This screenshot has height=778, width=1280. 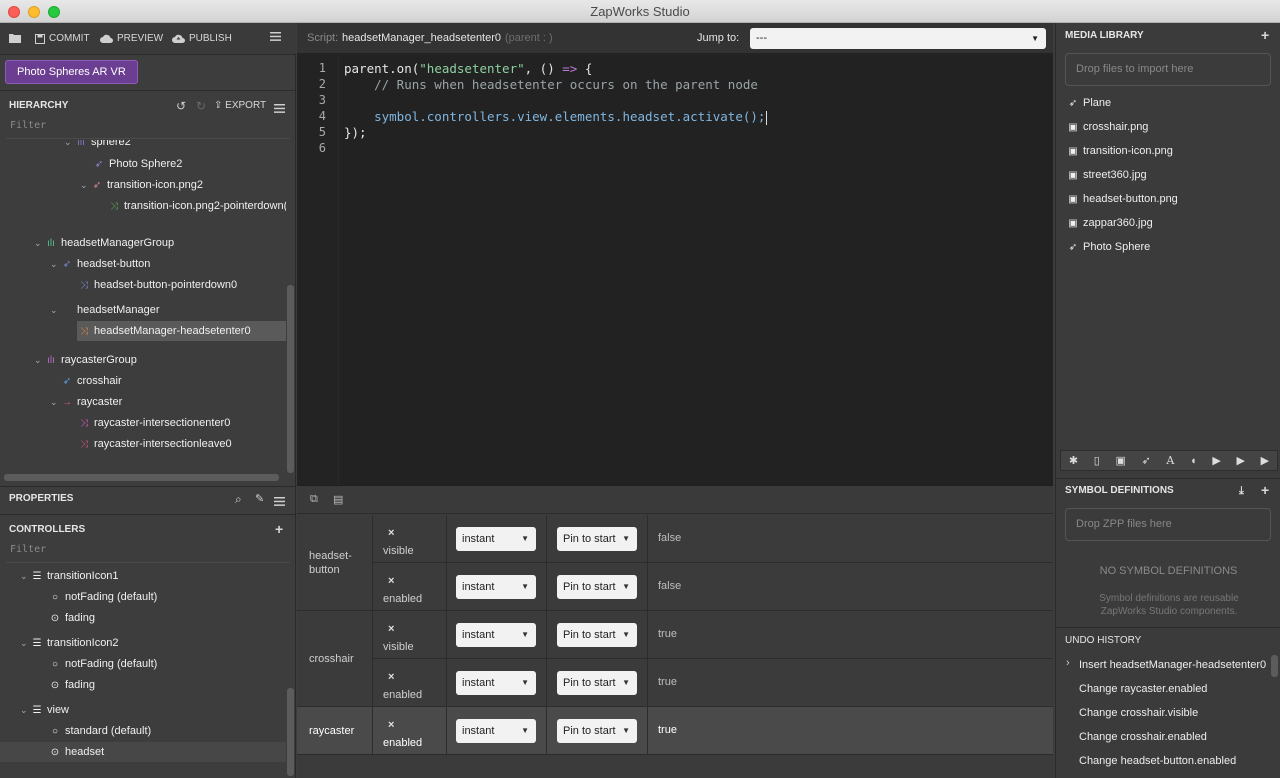 What do you see at coordinates (403, 599) in the screenshot?
I see `property-name: enabled` at bounding box center [403, 599].